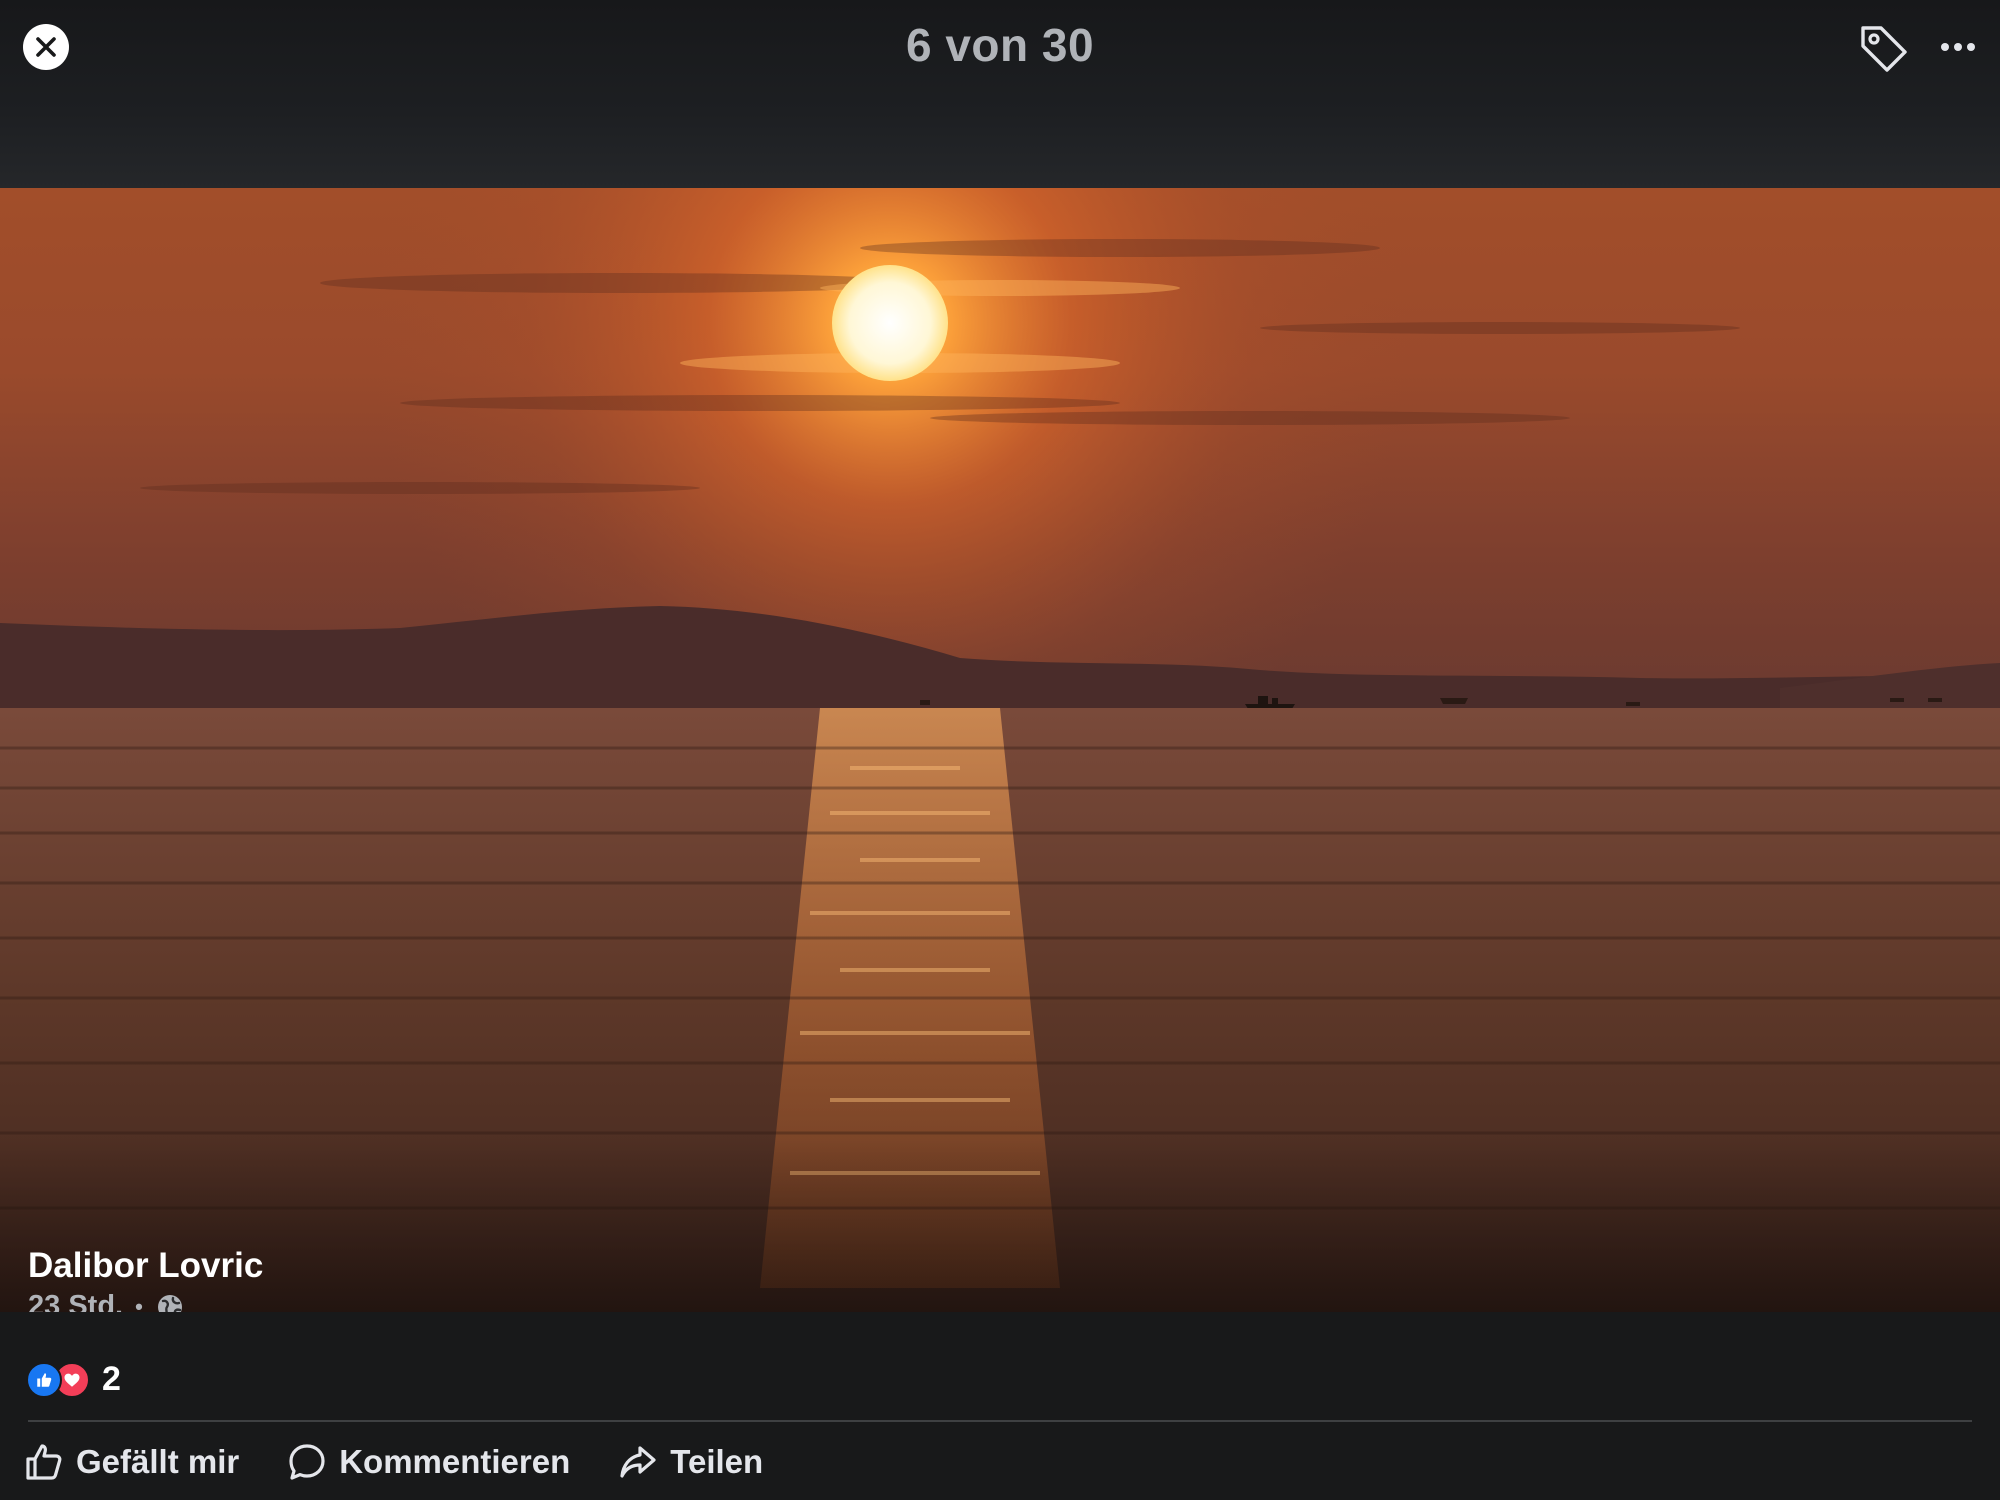 This screenshot has width=2000, height=1500. I want to click on share-icon, so click(638, 1462).